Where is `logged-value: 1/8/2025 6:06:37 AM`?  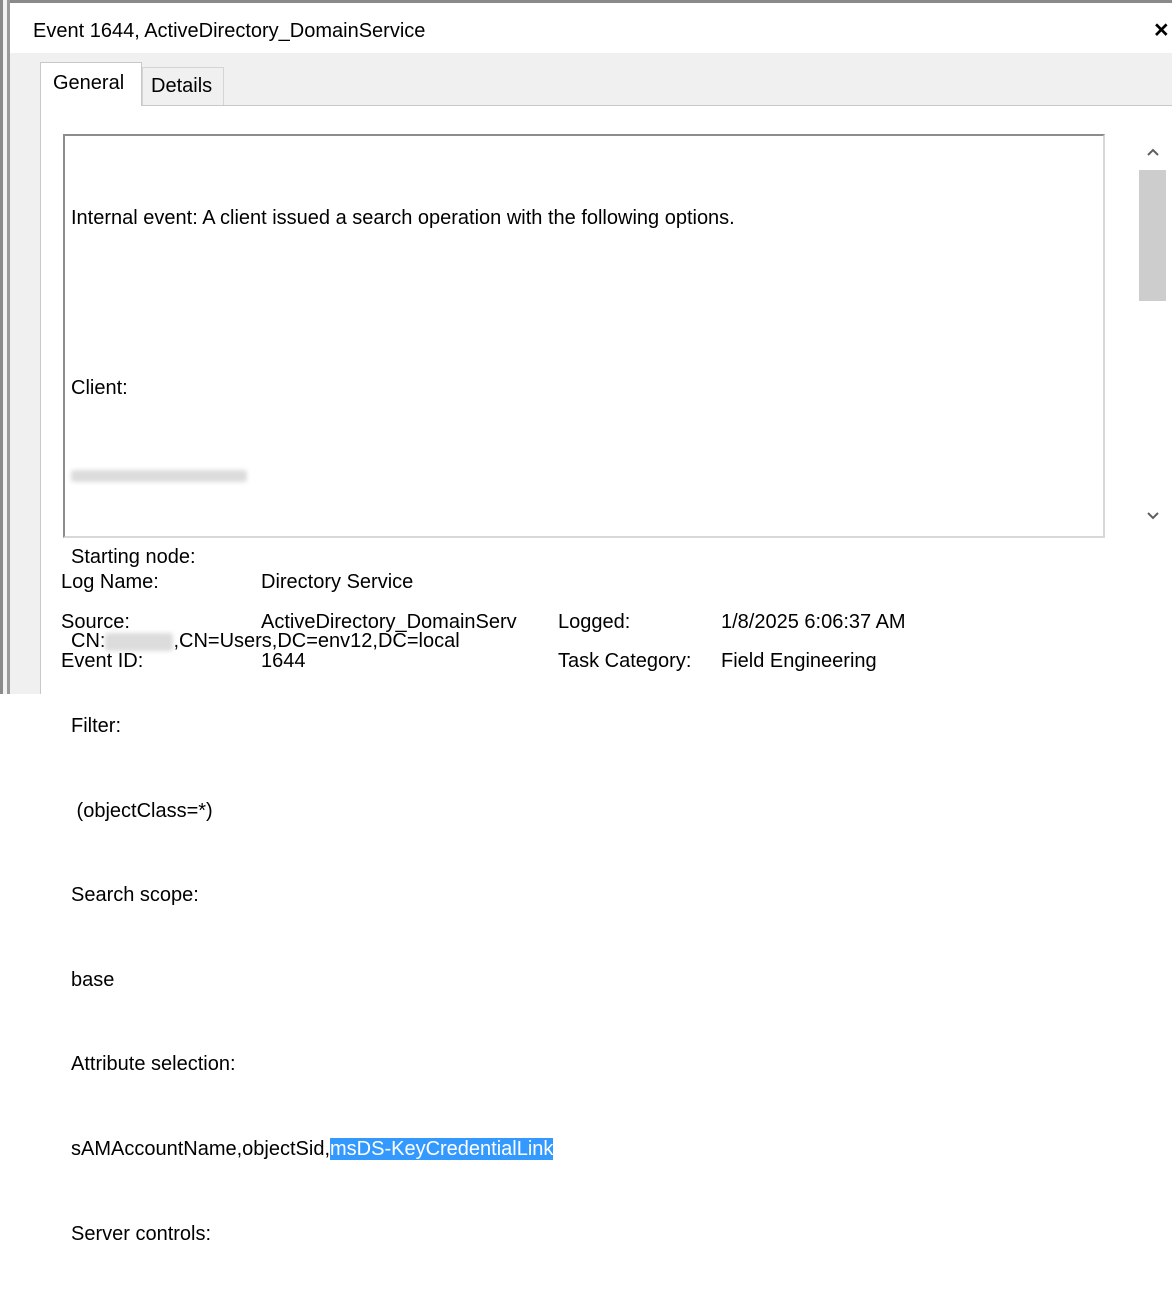
logged-value: 1/8/2025 6:06:37 AM is located at coordinates (813, 622).